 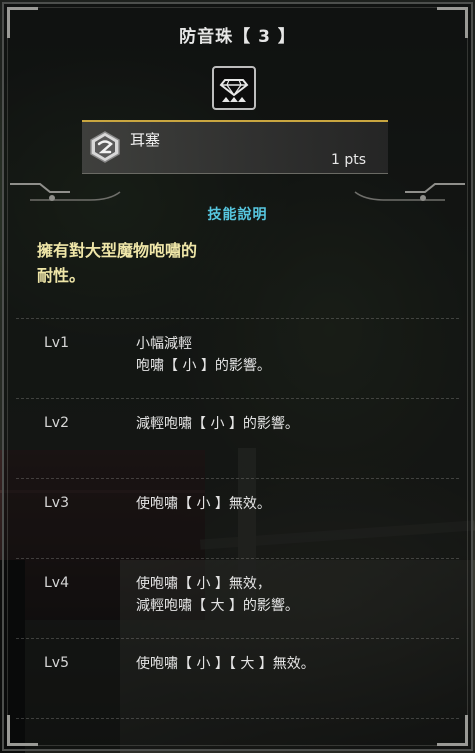 I want to click on level-effect: 使咆嘯【 小 】無效， 減輕咆嘯【 大 】的影響。, so click(x=217, y=595).